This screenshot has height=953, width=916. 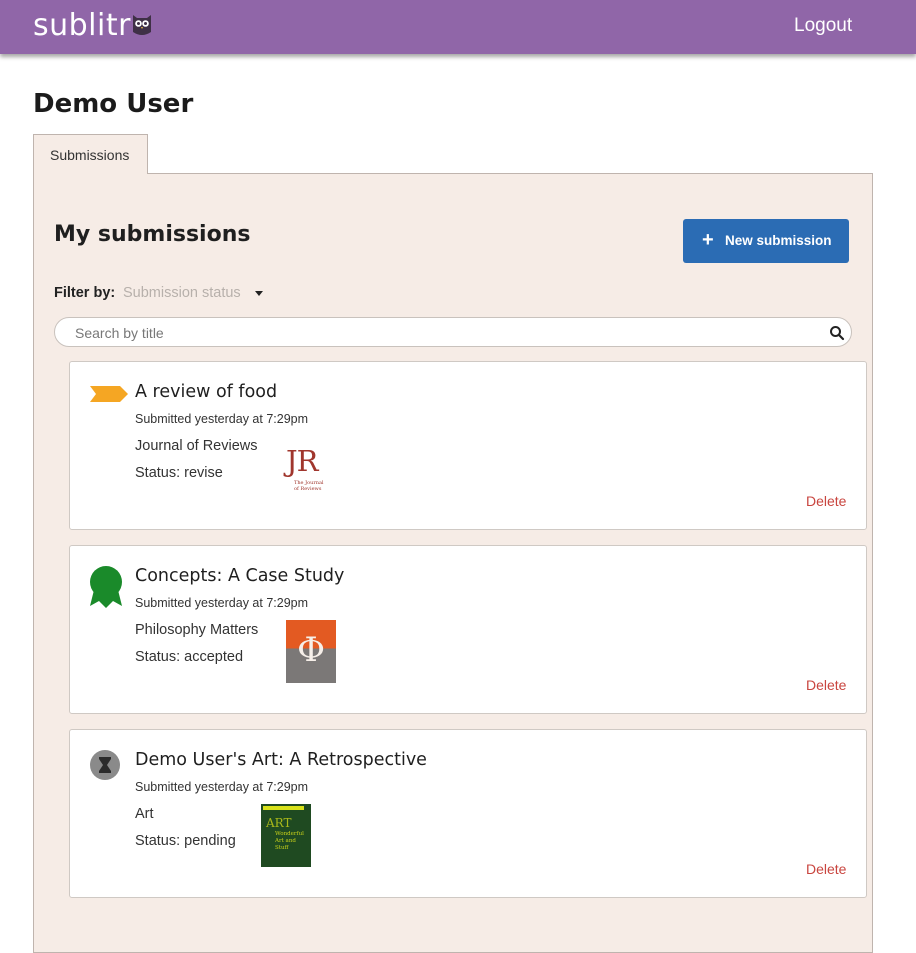 I want to click on brand-logo-text: sublitr, so click(x=82, y=26).